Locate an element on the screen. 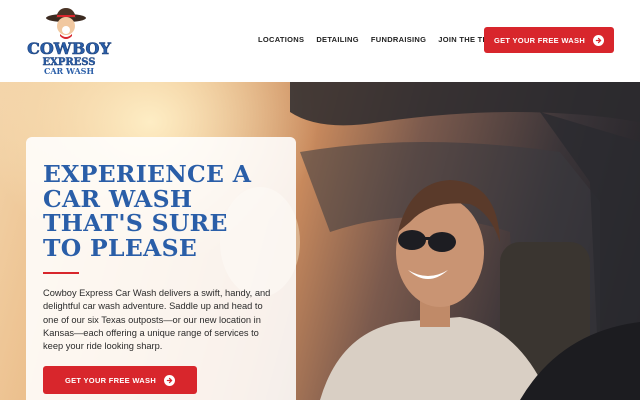 The image size is (640, 400). header-free-wash-label: GET YOUR FREE WASH is located at coordinates (539, 40).